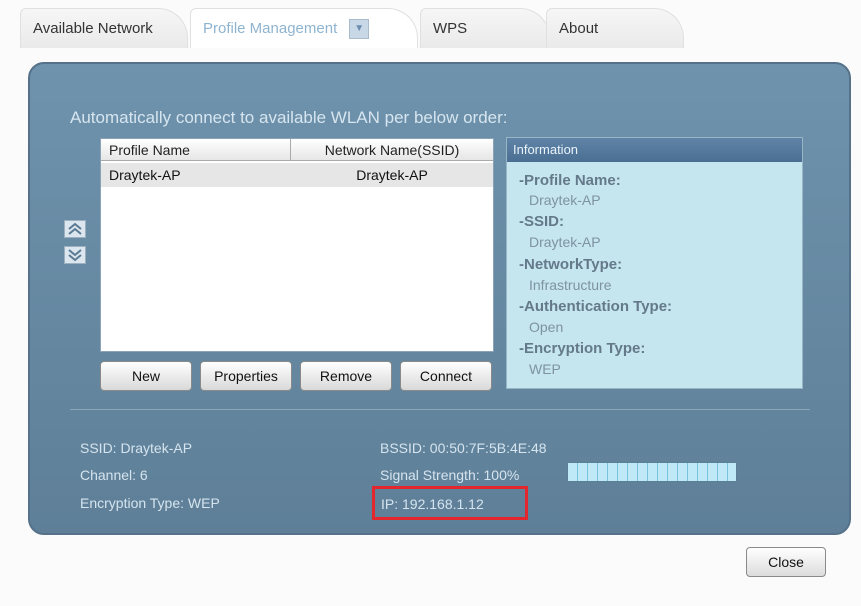  I want to click on info-network-type-value: Infrastructure, so click(570, 285).